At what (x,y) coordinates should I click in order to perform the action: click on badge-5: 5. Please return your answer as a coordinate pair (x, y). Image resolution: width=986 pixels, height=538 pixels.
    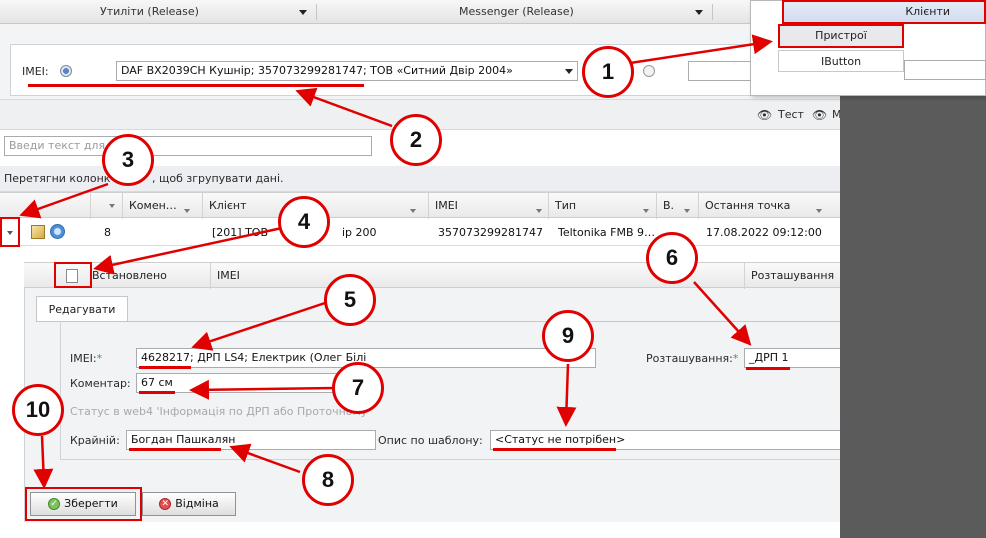
    Looking at the image, I should click on (350, 300).